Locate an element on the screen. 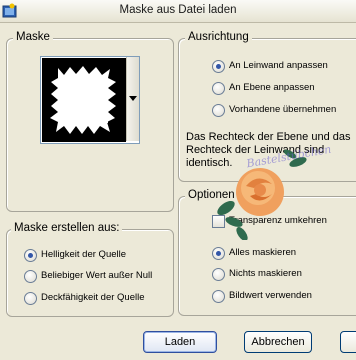 The image size is (356, 360). abbrechen-button: Abbrechen is located at coordinates (278, 342).